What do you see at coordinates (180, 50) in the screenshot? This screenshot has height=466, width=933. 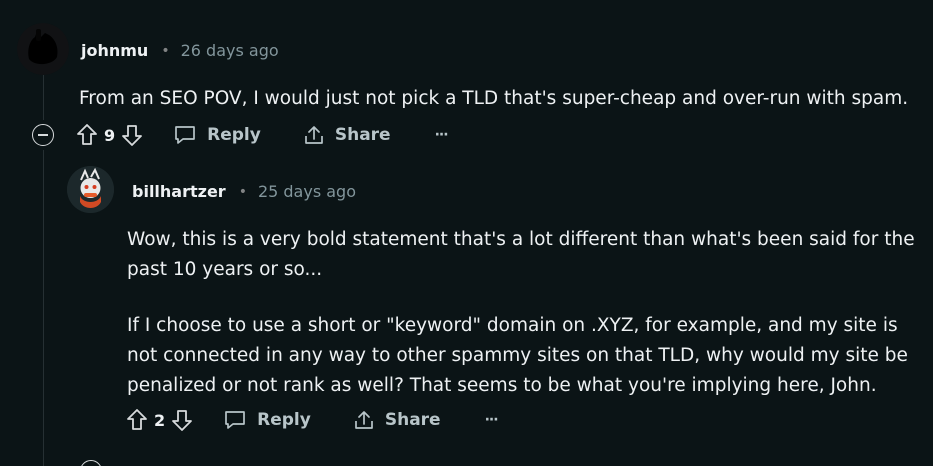 I see `comment-meta: johnmu • 26 days ago` at bounding box center [180, 50].